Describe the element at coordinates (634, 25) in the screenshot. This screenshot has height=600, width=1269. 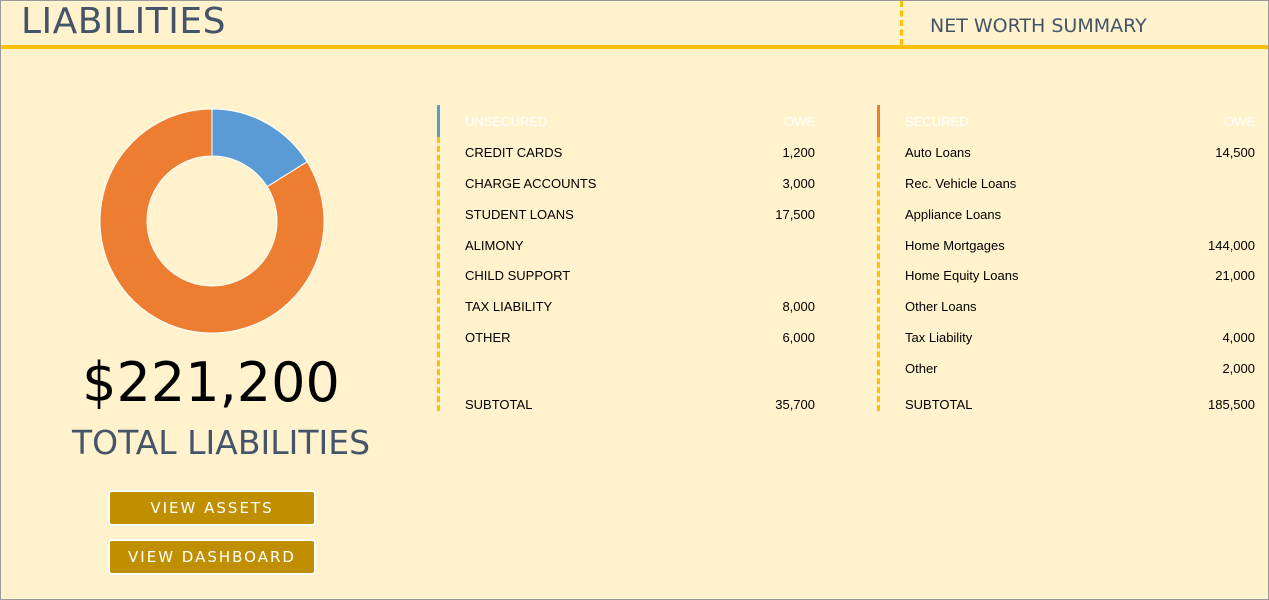
I see `header-bar: LIABILITIES NET WORTH SUMMARY` at that location.